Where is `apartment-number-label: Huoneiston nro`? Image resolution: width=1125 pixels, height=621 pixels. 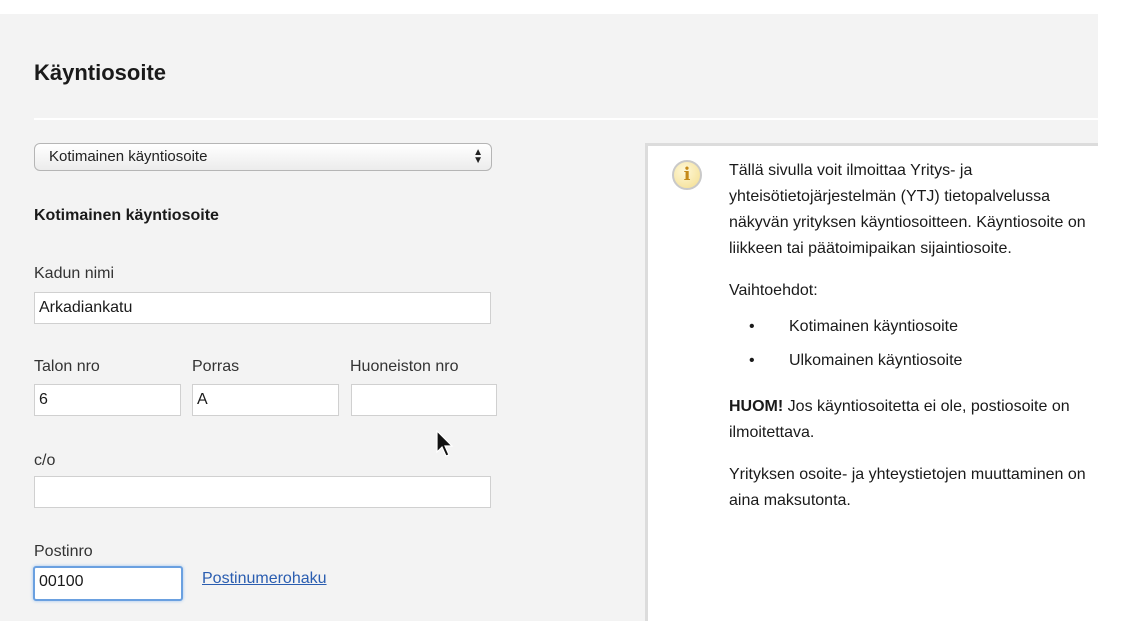 apartment-number-label: Huoneiston nro is located at coordinates (404, 366).